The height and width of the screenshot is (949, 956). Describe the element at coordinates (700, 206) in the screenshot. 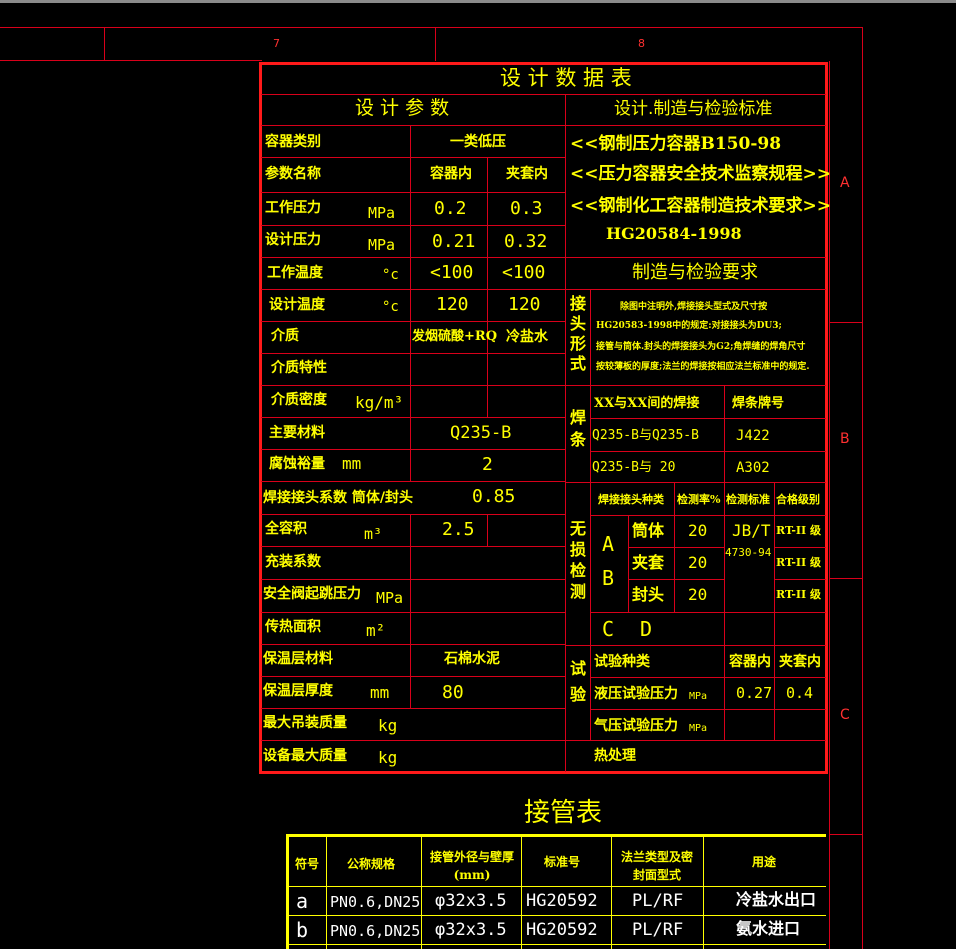

I see `standard-3: <<钢制化工容器制造技术要求>>` at that location.